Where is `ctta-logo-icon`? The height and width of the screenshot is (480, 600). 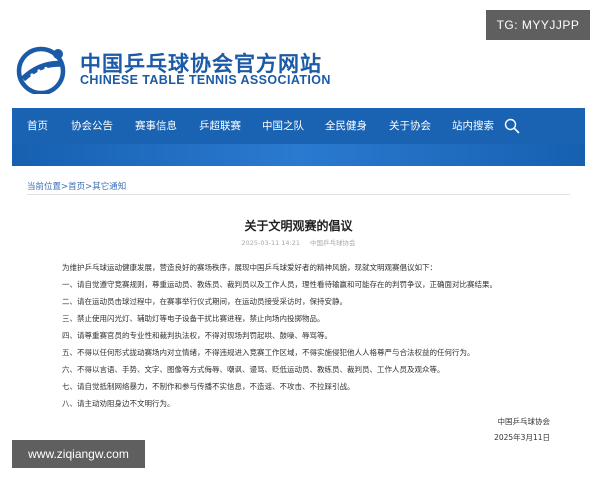 ctta-logo-icon is located at coordinates (42, 69).